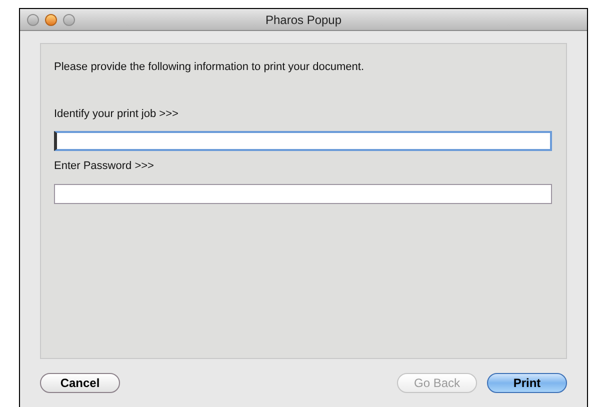  Describe the element at coordinates (303, 20) in the screenshot. I see `window-title: Pharos Popup` at that location.